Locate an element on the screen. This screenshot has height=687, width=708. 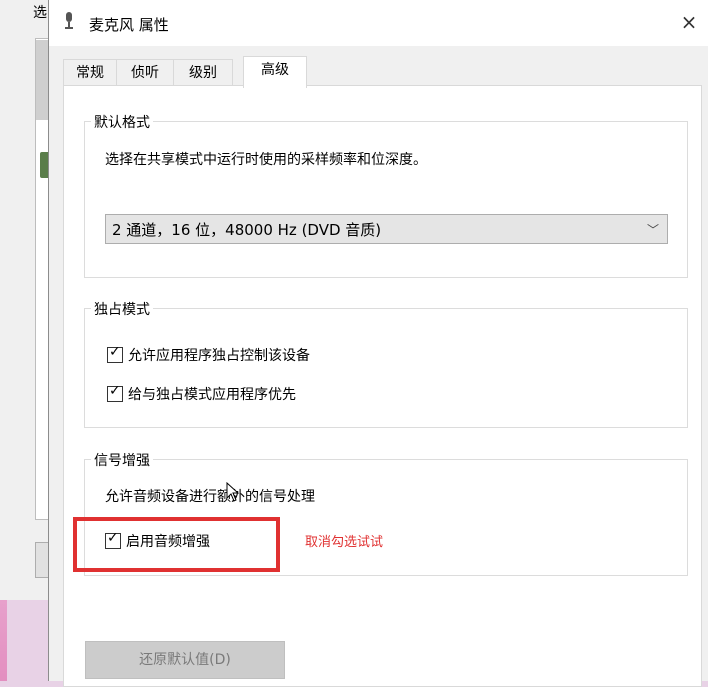
default-format-description: 选择在共享模式中运行时使用的采样频率和位深度。 is located at coordinates (266, 160).